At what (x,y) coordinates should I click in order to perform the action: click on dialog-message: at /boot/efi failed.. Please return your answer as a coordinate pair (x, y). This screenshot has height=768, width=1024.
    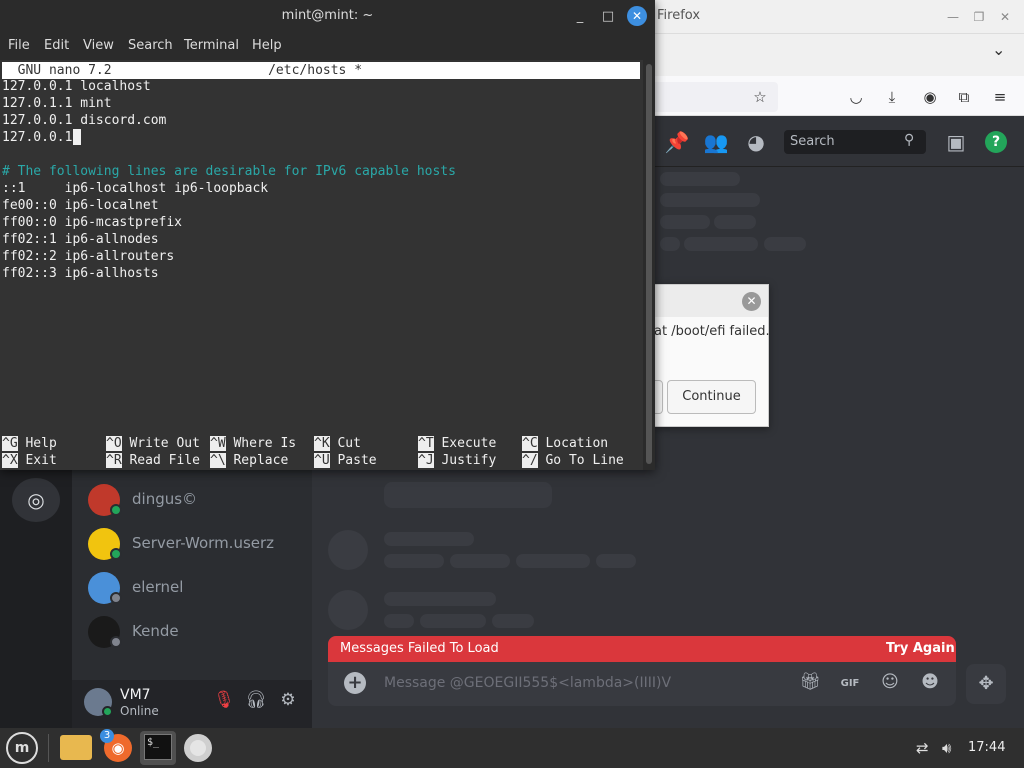
    Looking at the image, I should click on (712, 331).